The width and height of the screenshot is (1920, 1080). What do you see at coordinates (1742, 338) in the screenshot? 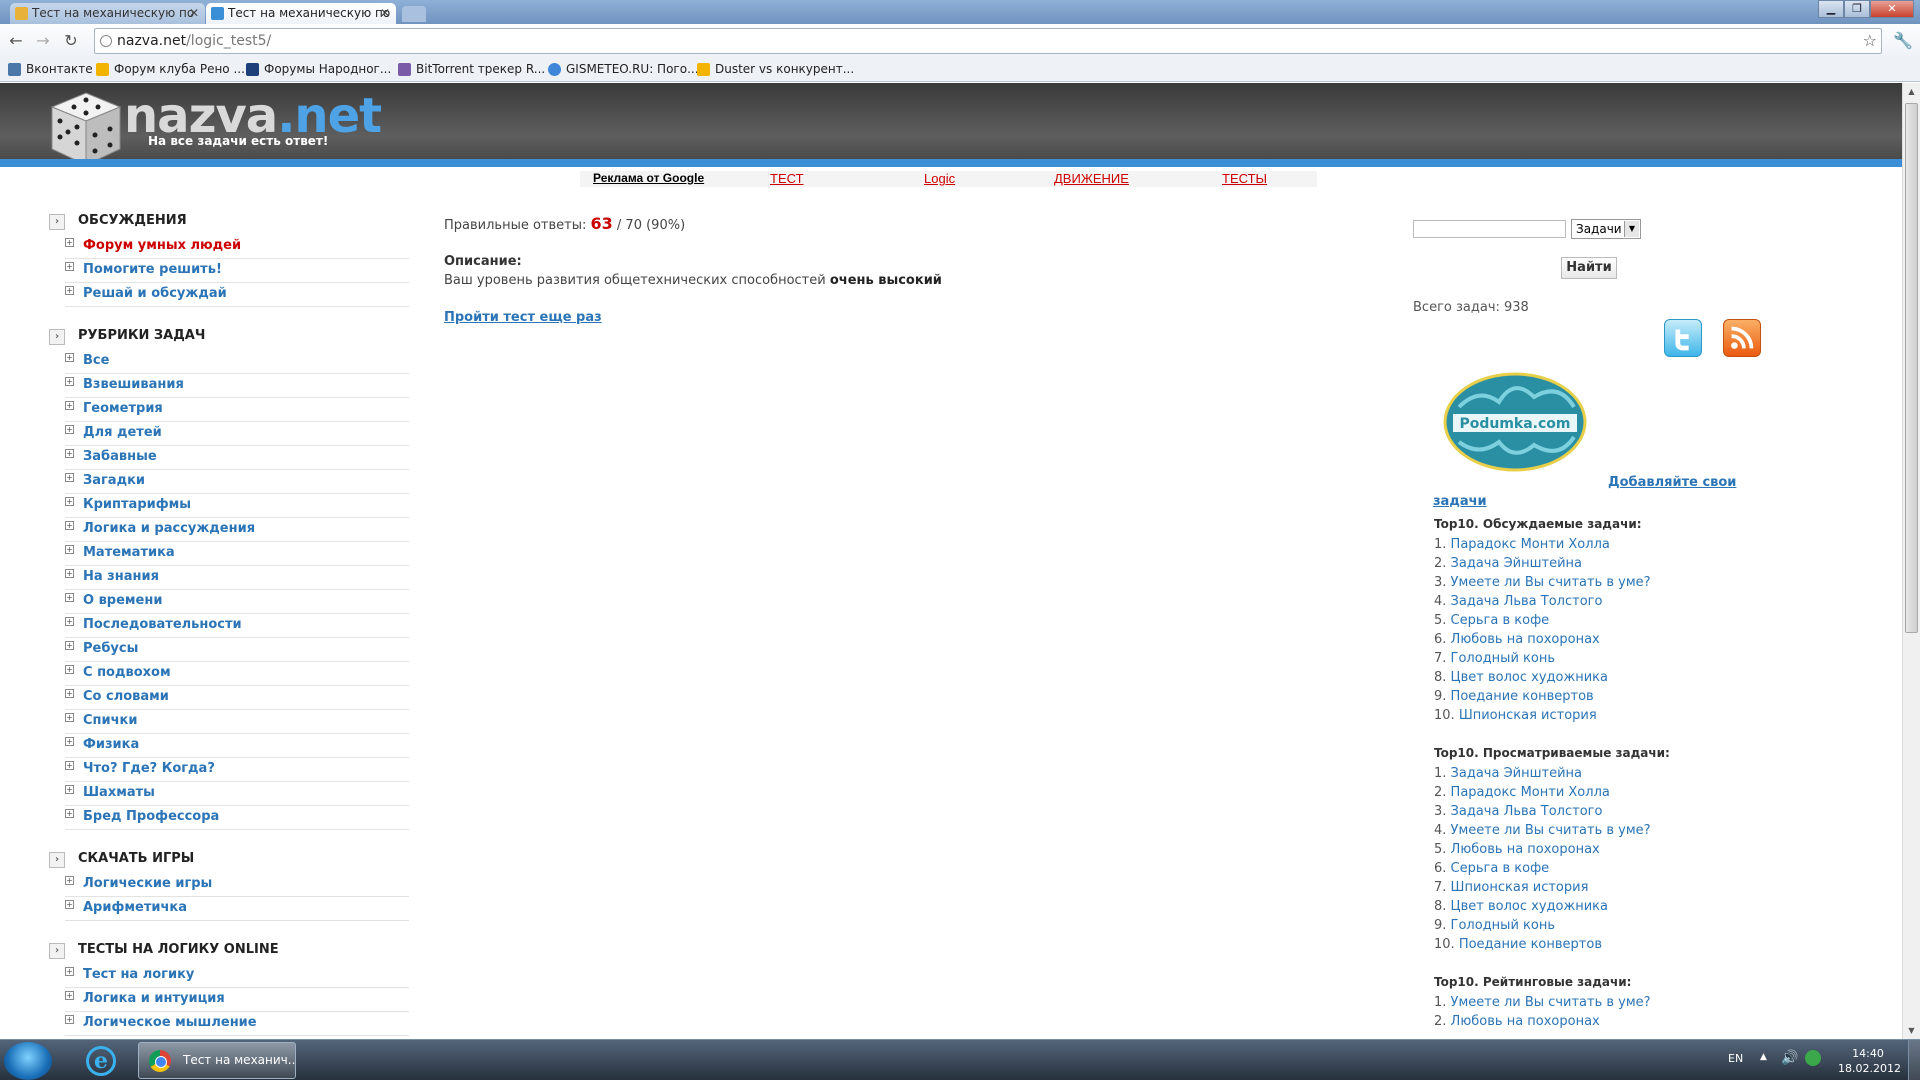
I see `rss-icon` at bounding box center [1742, 338].